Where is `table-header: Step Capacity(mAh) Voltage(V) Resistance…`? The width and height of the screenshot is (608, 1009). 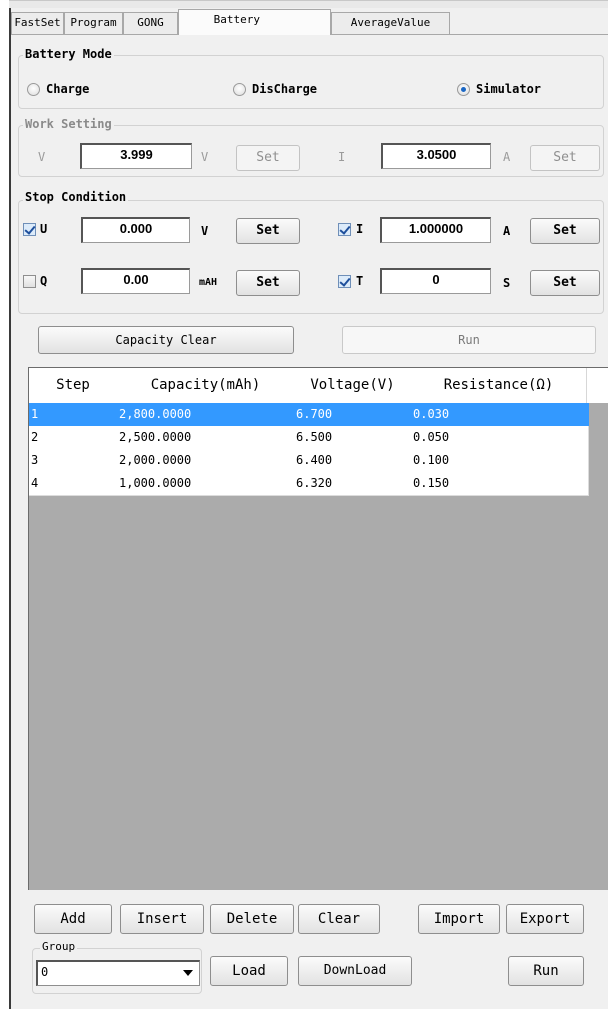
table-header: Step Capacity(mAh) Voltage(V) Resistance… is located at coordinates (318, 386).